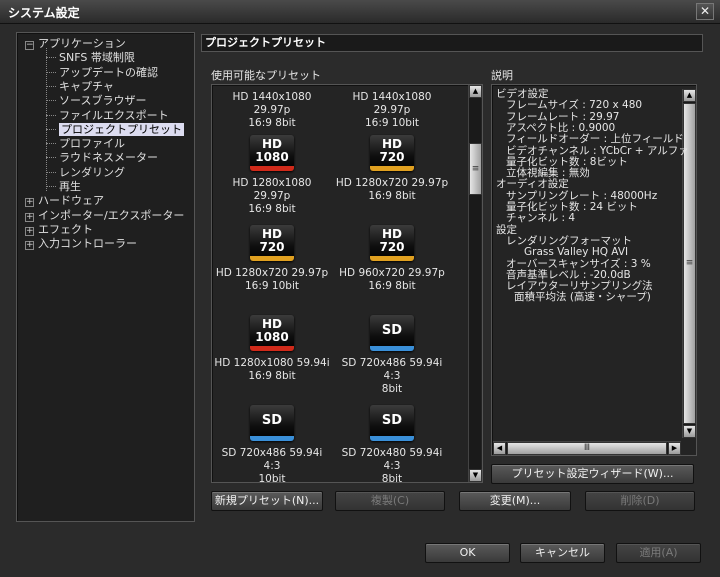  What do you see at coordinates (272, 259) in the screenshot?
I see `preset-item: HD 720 HD 1280x720 29.97p 16:9 10bit` at bounding box center [272, 259].